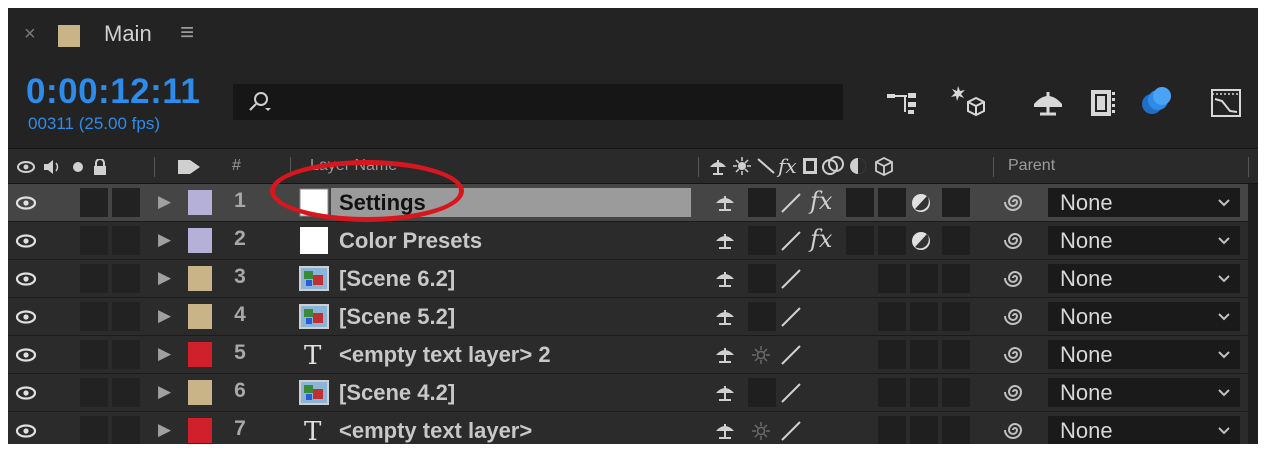  I want to click on motion-blur-icon, so click(1156, 102).